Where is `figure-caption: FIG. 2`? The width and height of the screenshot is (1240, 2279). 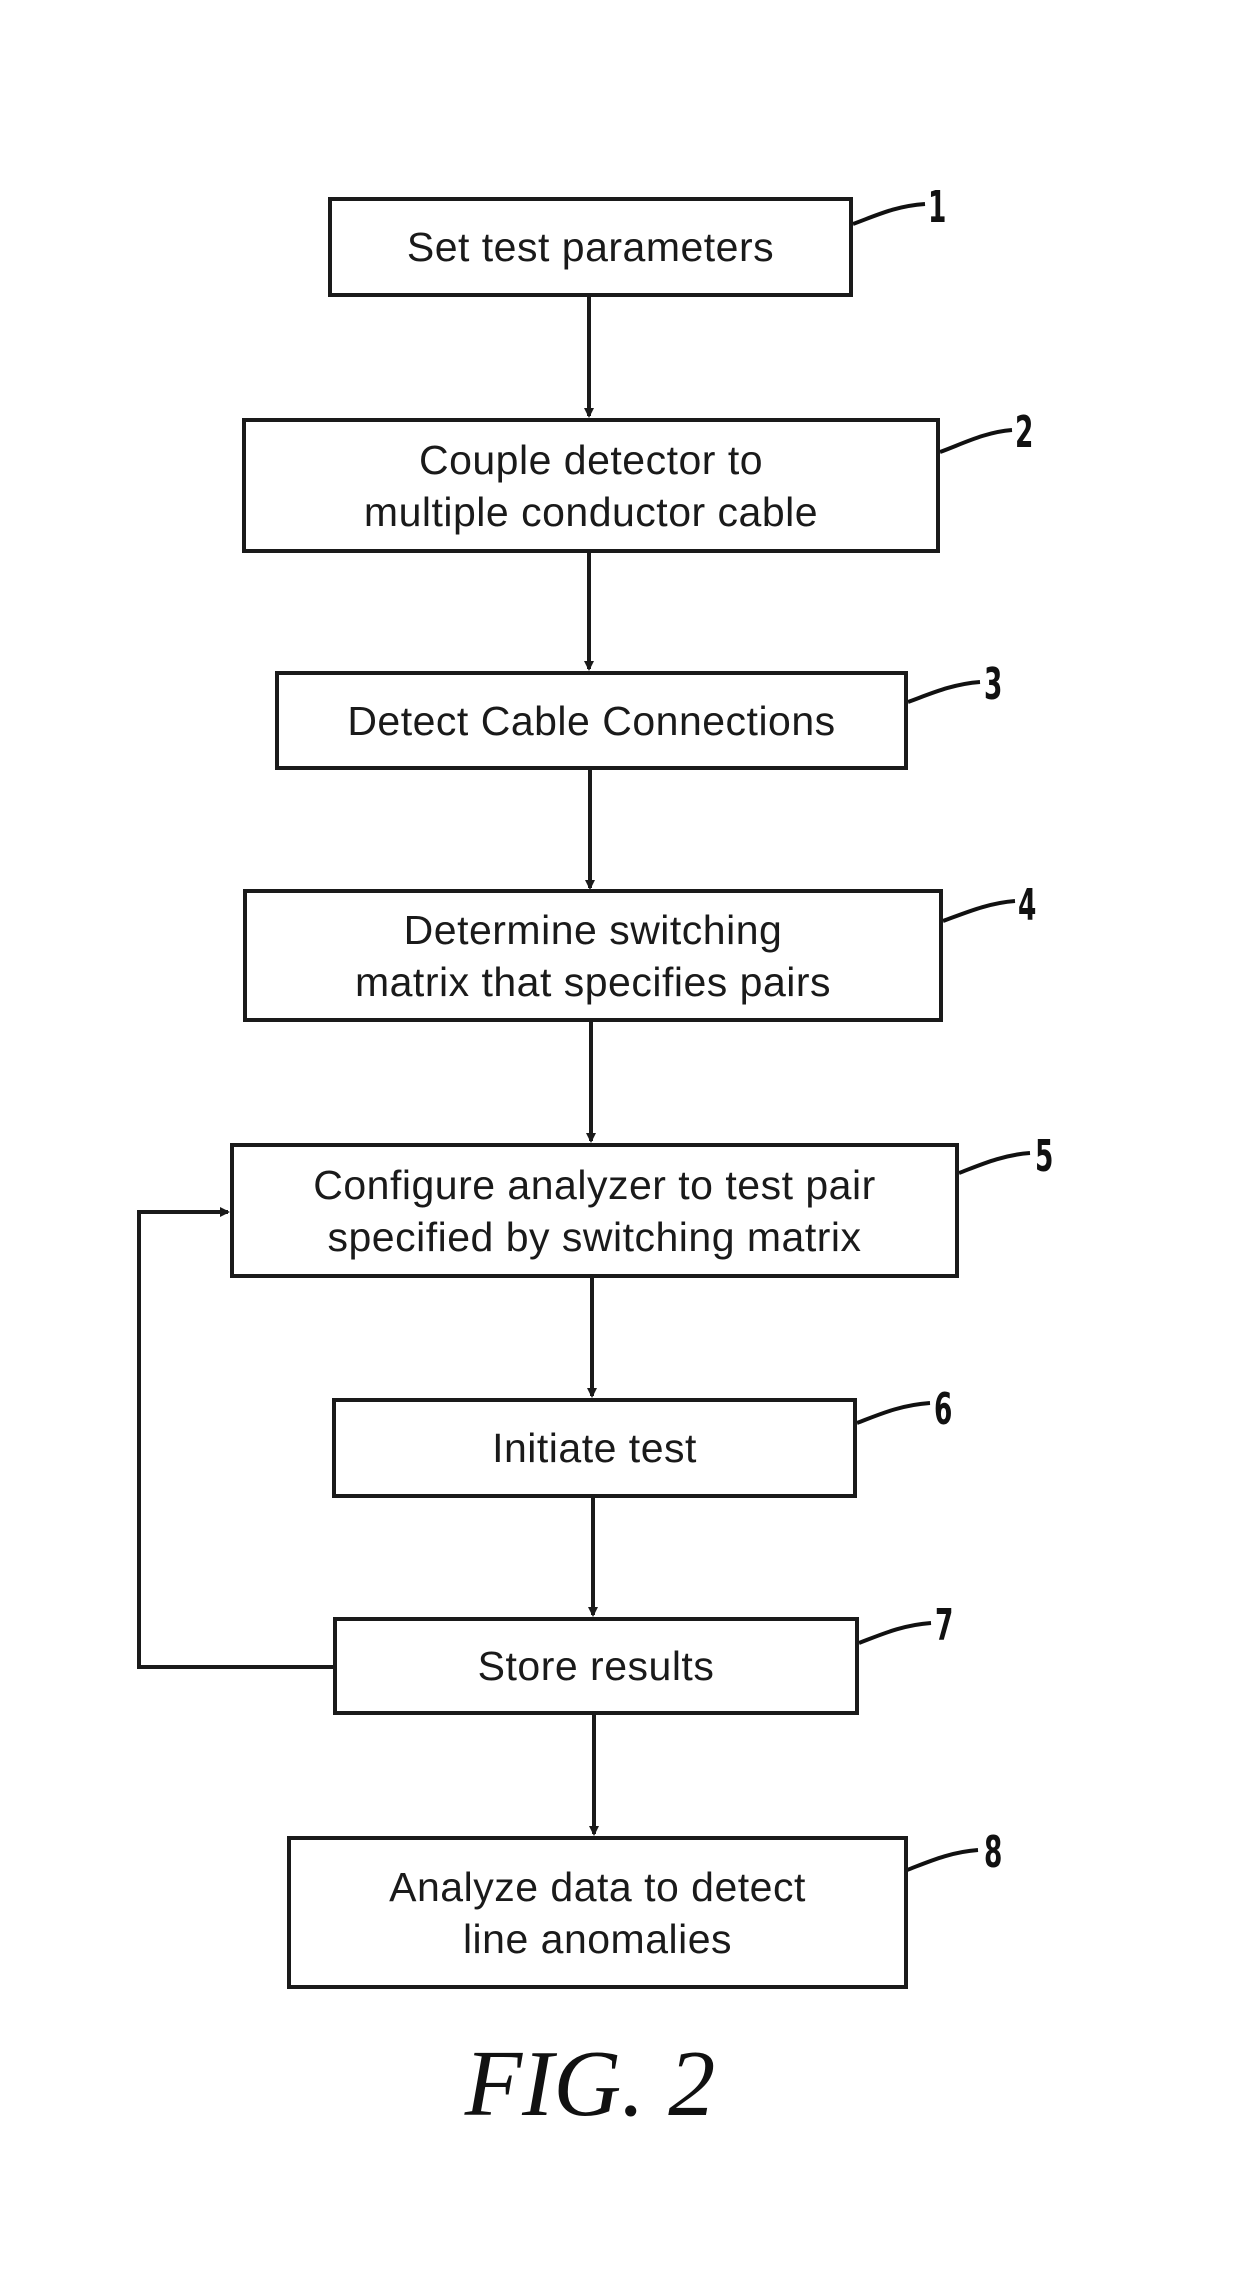
figure-caption: FIG. 2 is located at coordinates (590, 2084).